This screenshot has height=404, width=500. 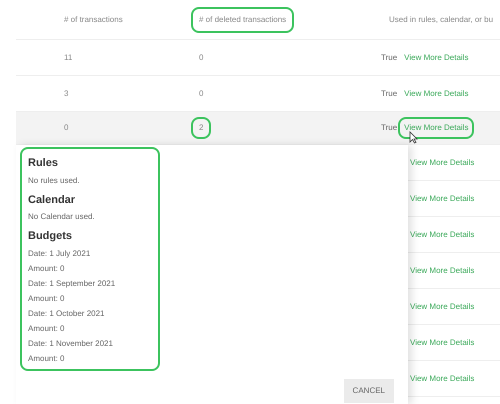 What do you see at coordinates (66, 93) in the screenshot?
I see `table-cell-text: 3` at bounding box center [66, 93].